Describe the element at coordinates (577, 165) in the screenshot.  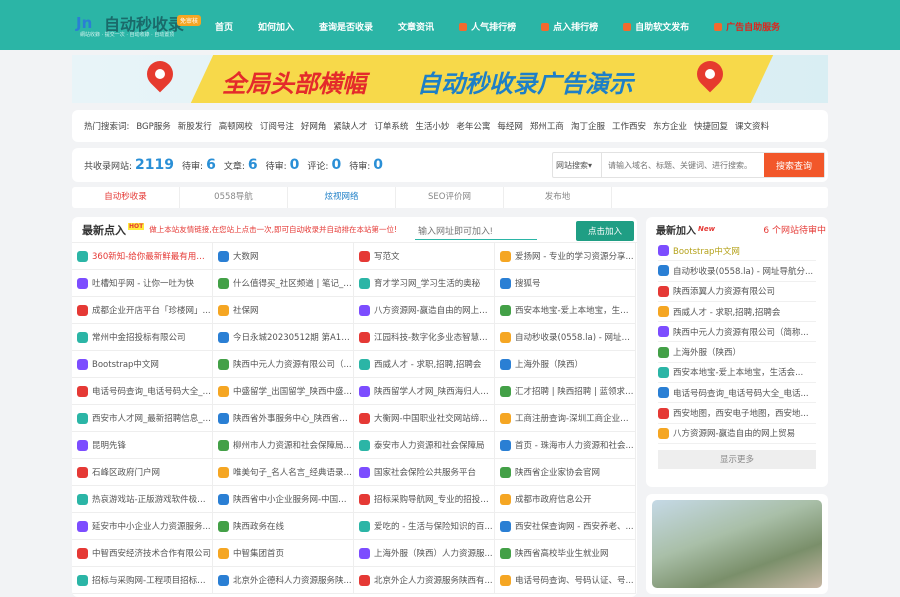
I see `search-type-select: 网站搜索 ▾` at that location.